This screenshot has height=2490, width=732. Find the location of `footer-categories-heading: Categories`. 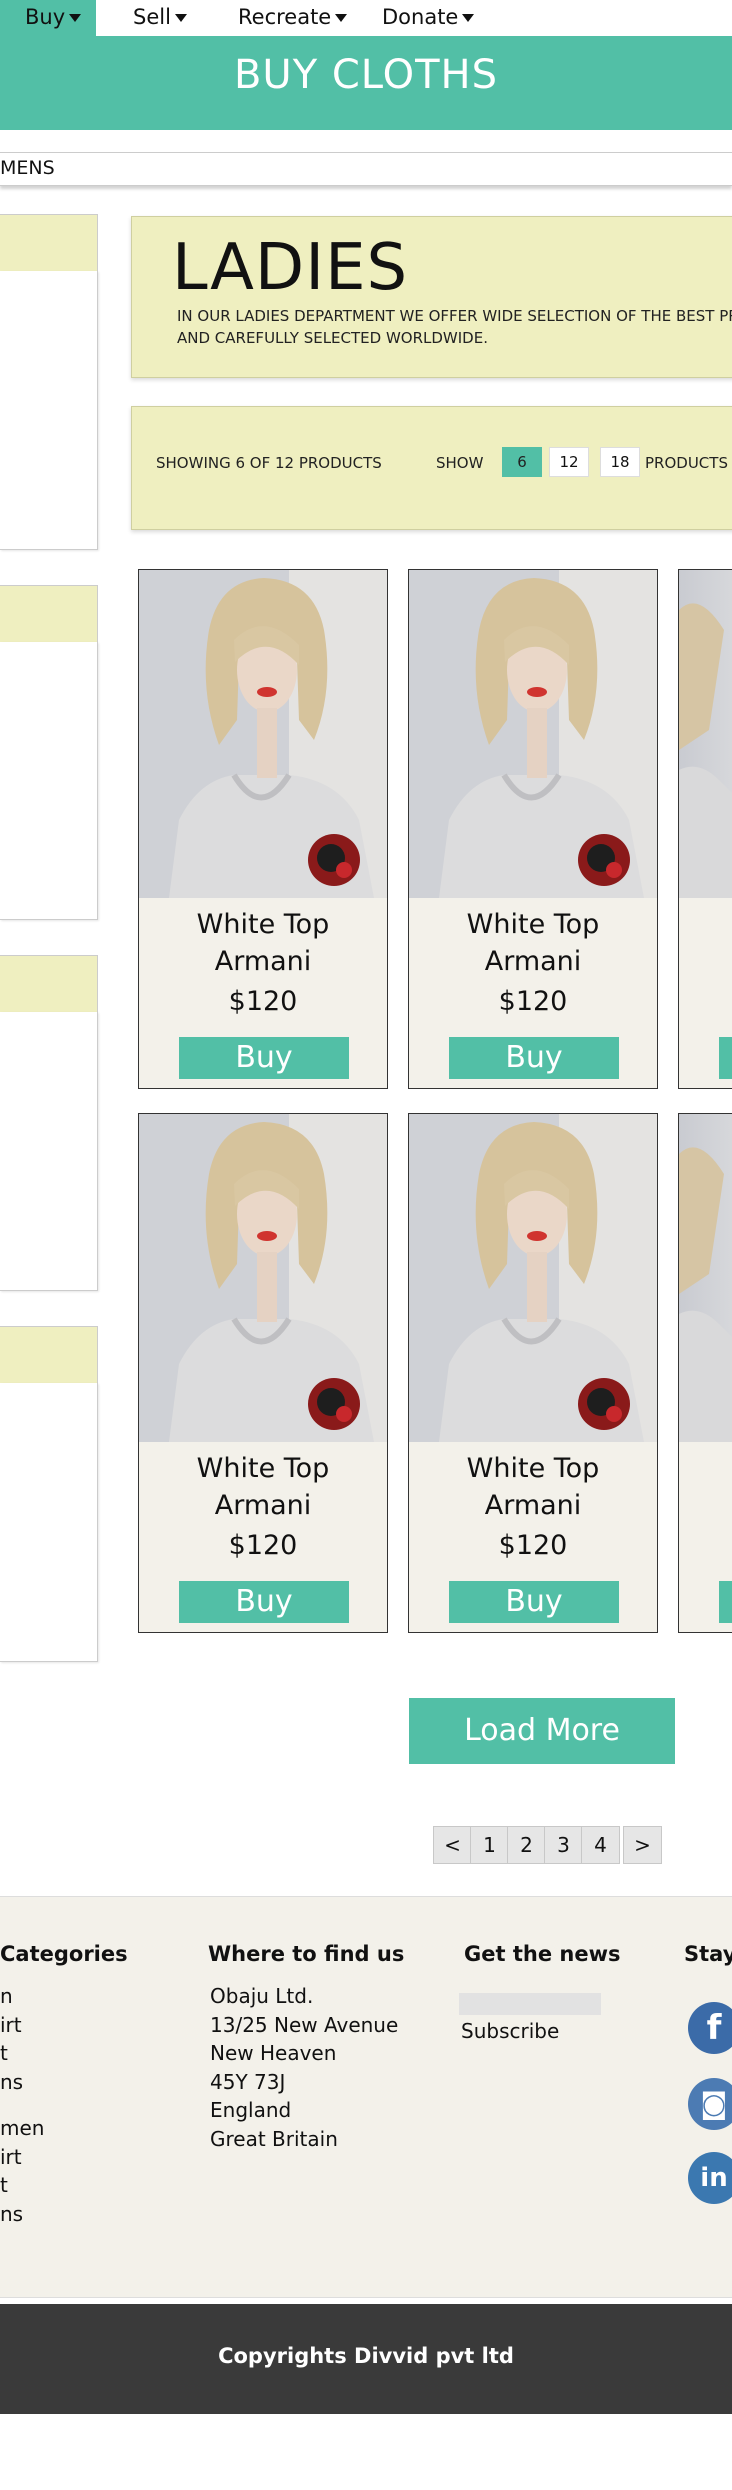

footer-categories-heading: Categories is located at coordinates (64, 1954).